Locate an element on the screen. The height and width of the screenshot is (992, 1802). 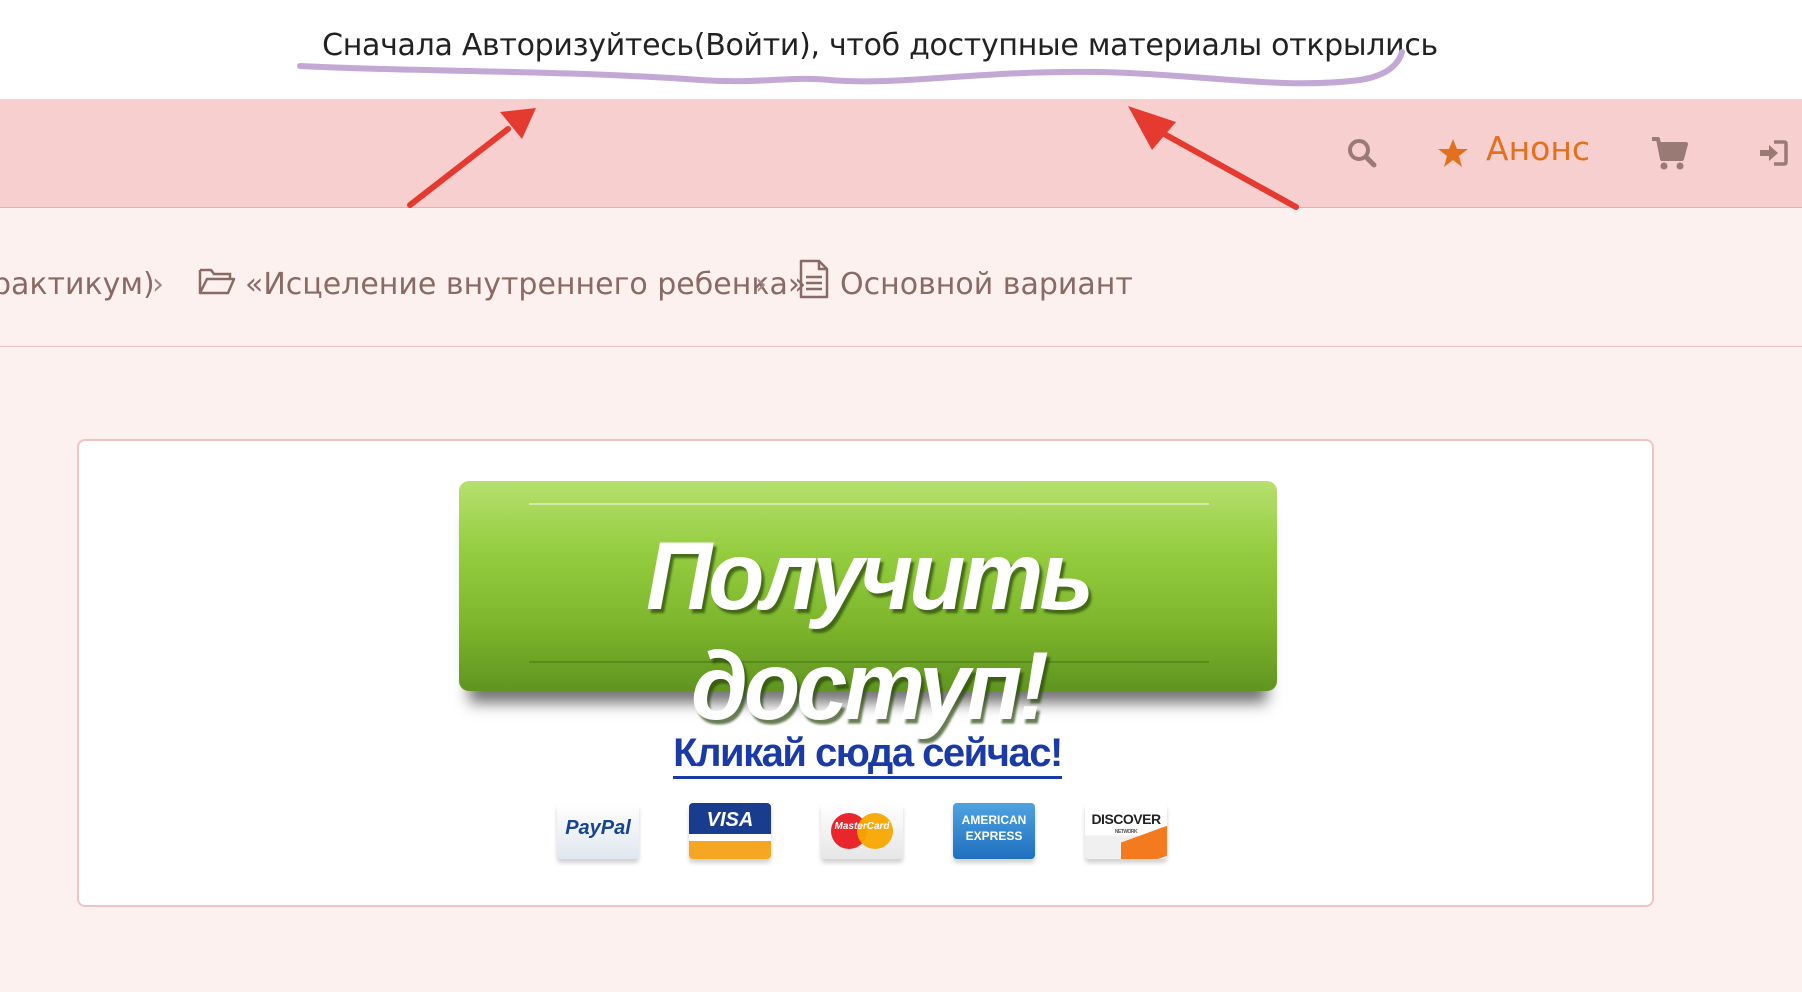
click-here-link-row: Кликай сюда сейчас! is located at coordinates (867, 755).